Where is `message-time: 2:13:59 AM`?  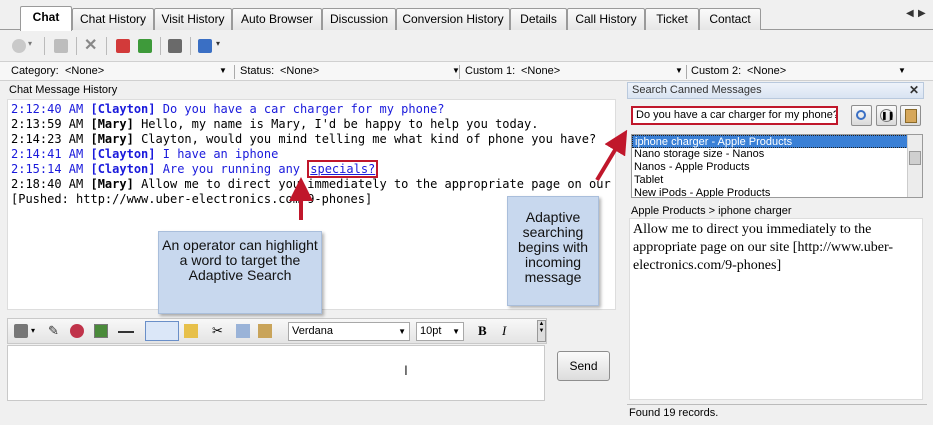 message-time: 2:13:59 AM is located at coordinates (47, 124).